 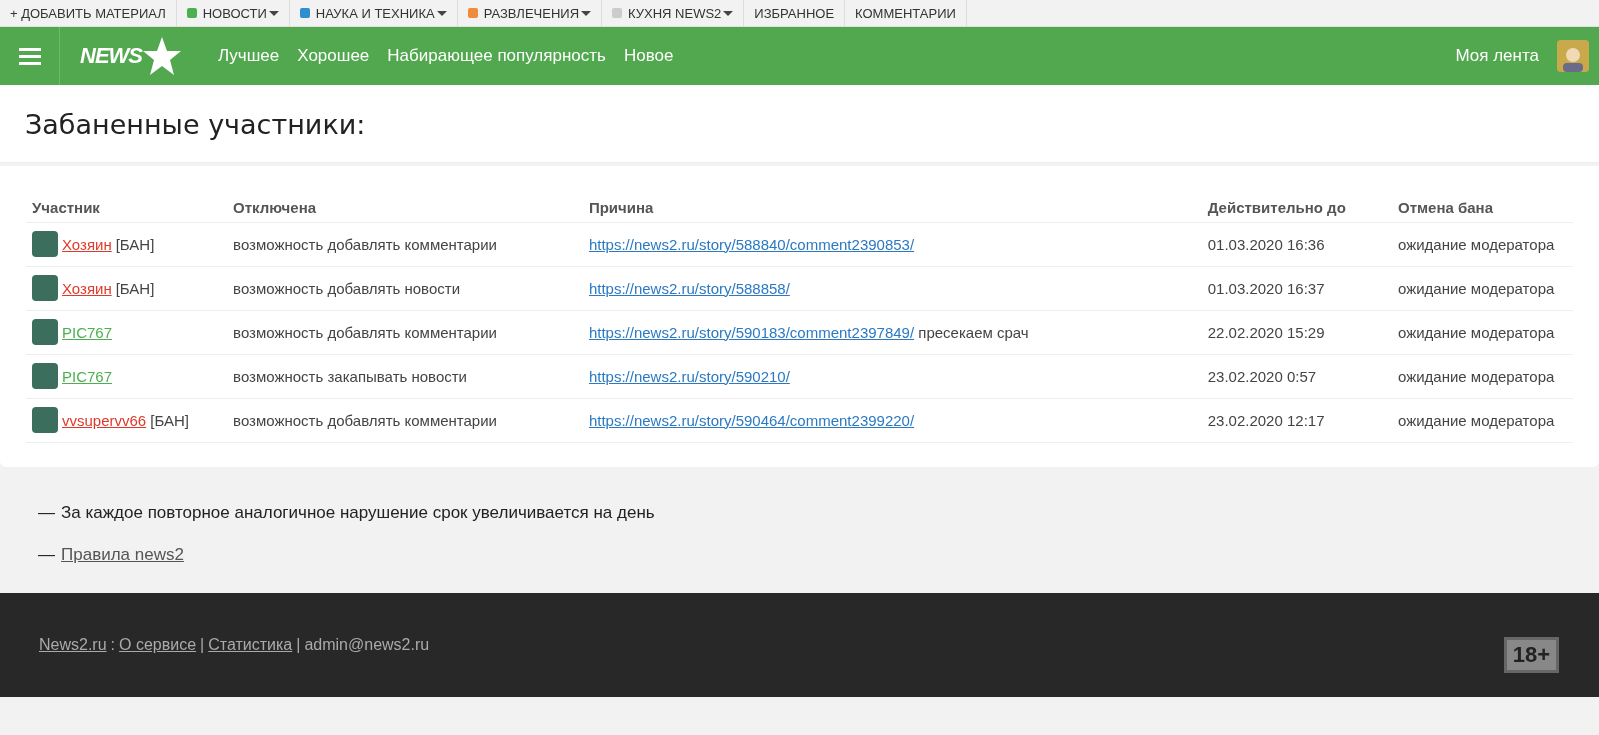 I want to click on table-cell: возможность закапывать новости, so click(x=405, y=376).